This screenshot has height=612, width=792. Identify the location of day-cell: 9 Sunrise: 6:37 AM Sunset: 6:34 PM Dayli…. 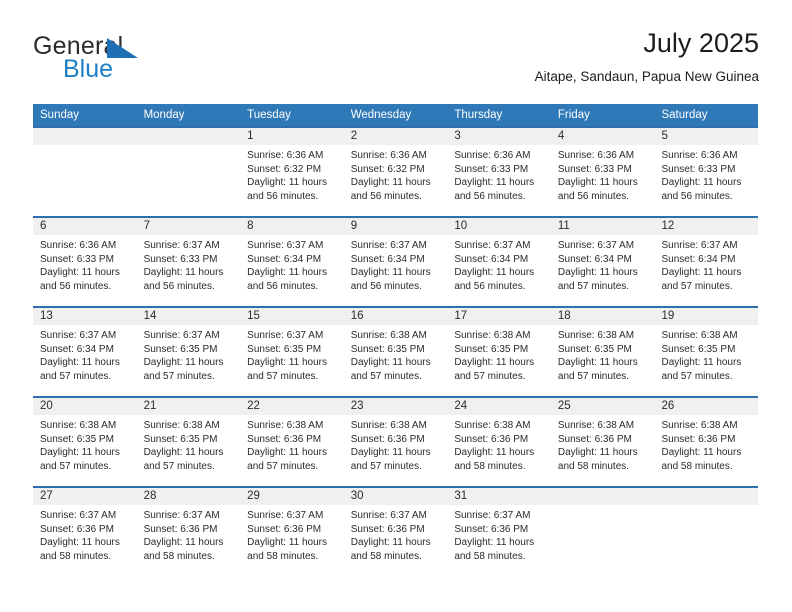
(396, 262).